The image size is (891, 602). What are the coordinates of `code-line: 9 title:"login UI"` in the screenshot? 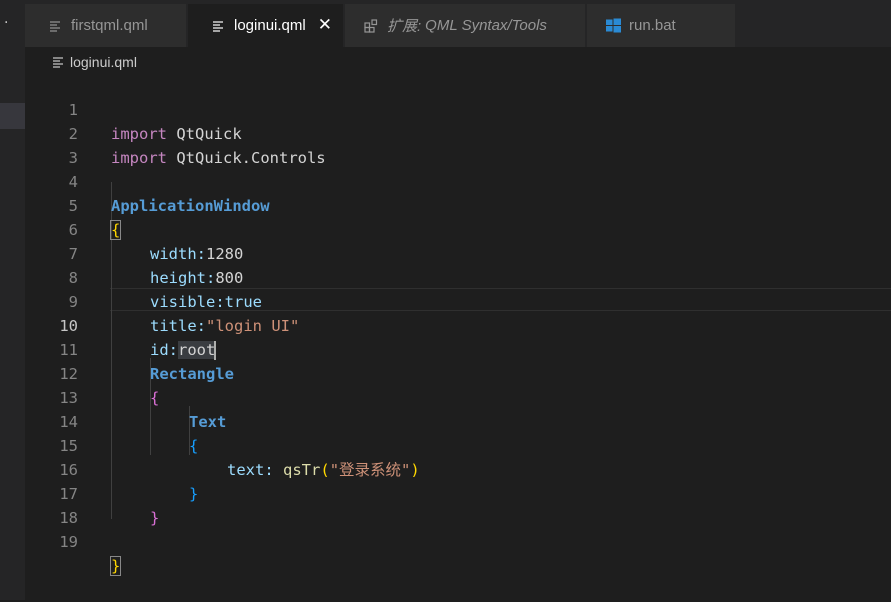 It's located at (458, 300).